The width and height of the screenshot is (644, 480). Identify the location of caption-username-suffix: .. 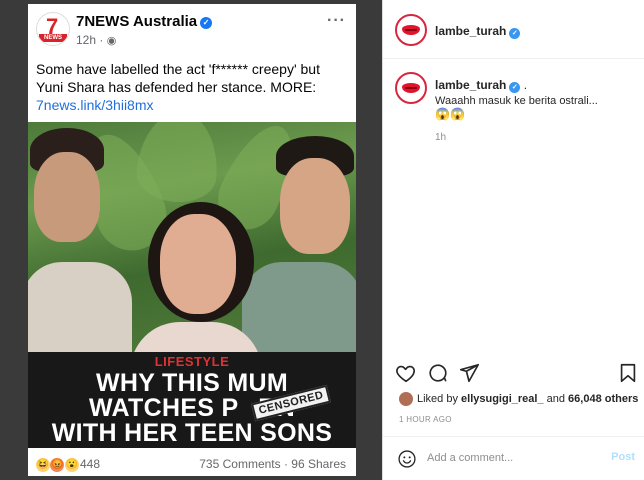
(524, 85).